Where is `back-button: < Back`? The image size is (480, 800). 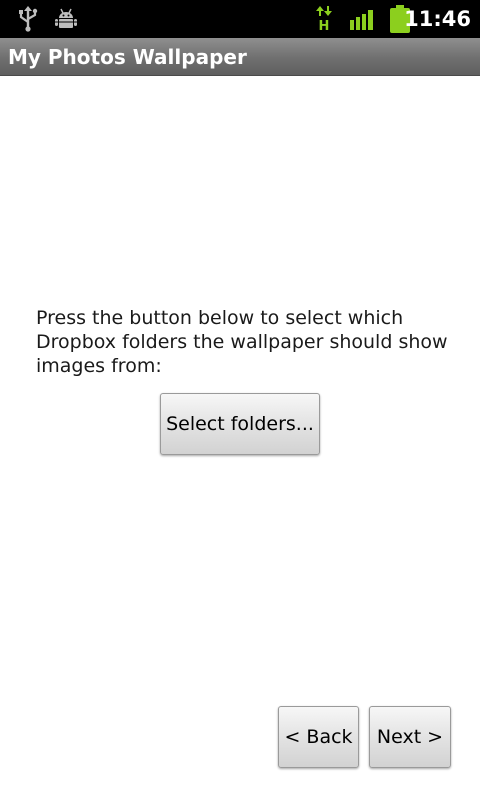 back-button: < Back is located at coordinates (318, 737).